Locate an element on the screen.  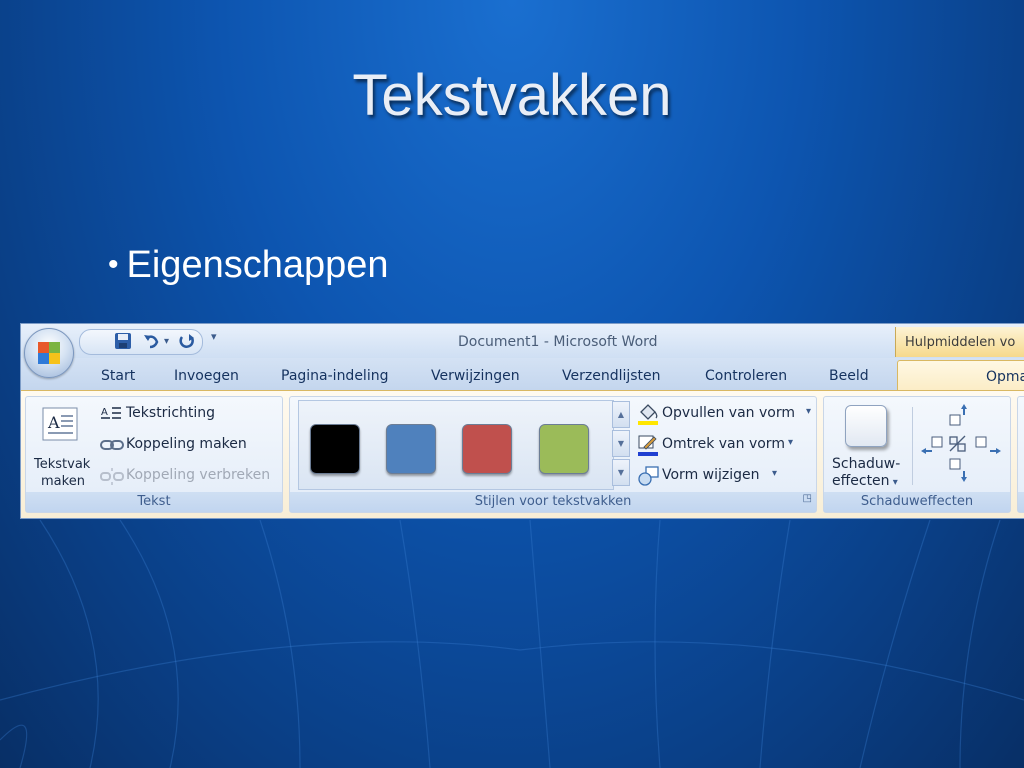
style-swatch-green is located at coordinates (564, 449).